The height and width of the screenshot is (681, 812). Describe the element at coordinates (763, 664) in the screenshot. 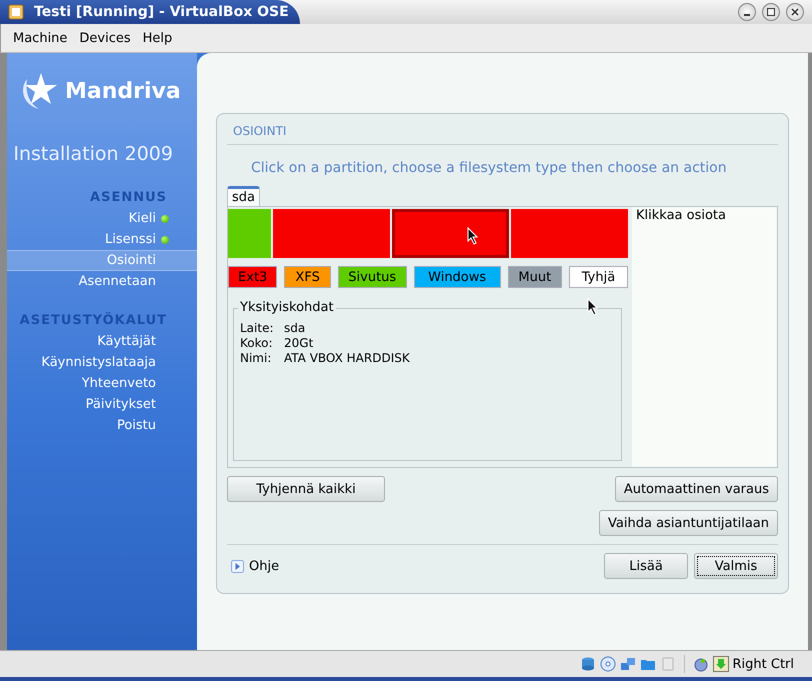

I see `host-key-label: Right Ctrl` at that location.